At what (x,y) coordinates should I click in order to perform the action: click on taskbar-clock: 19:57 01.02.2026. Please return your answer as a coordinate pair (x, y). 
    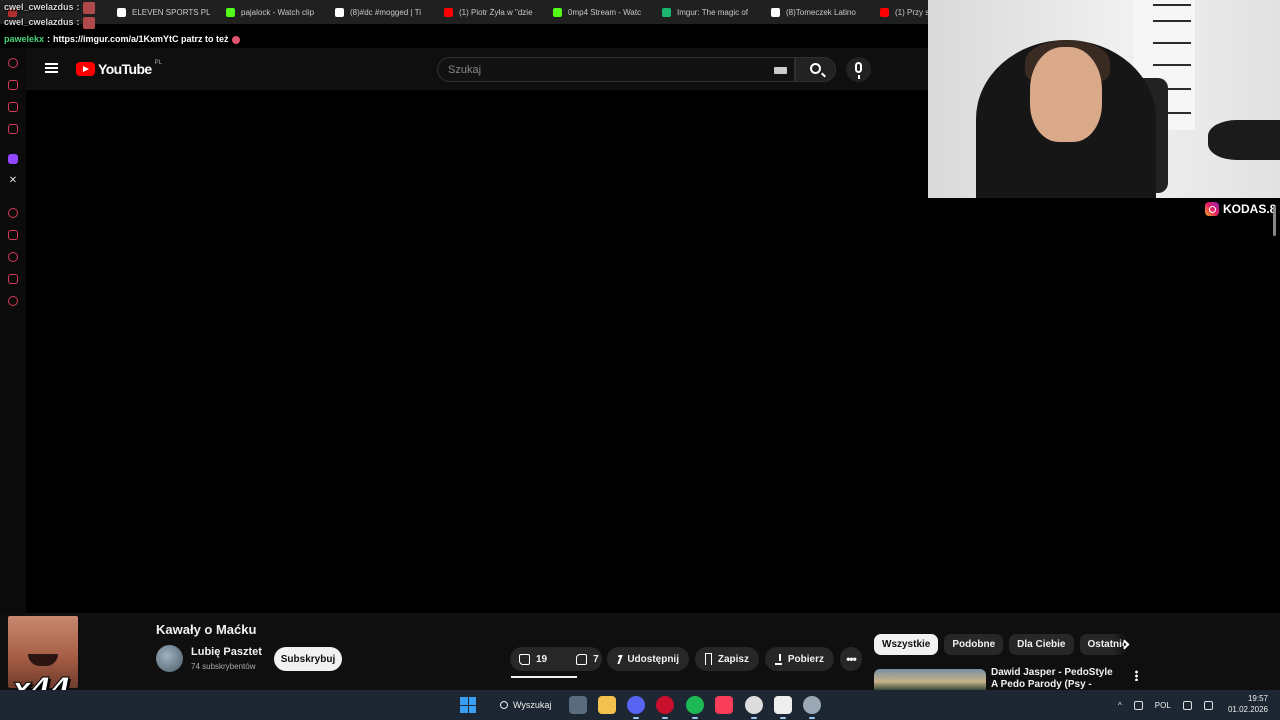
    Looking at the image, I should click on (1247, 704).